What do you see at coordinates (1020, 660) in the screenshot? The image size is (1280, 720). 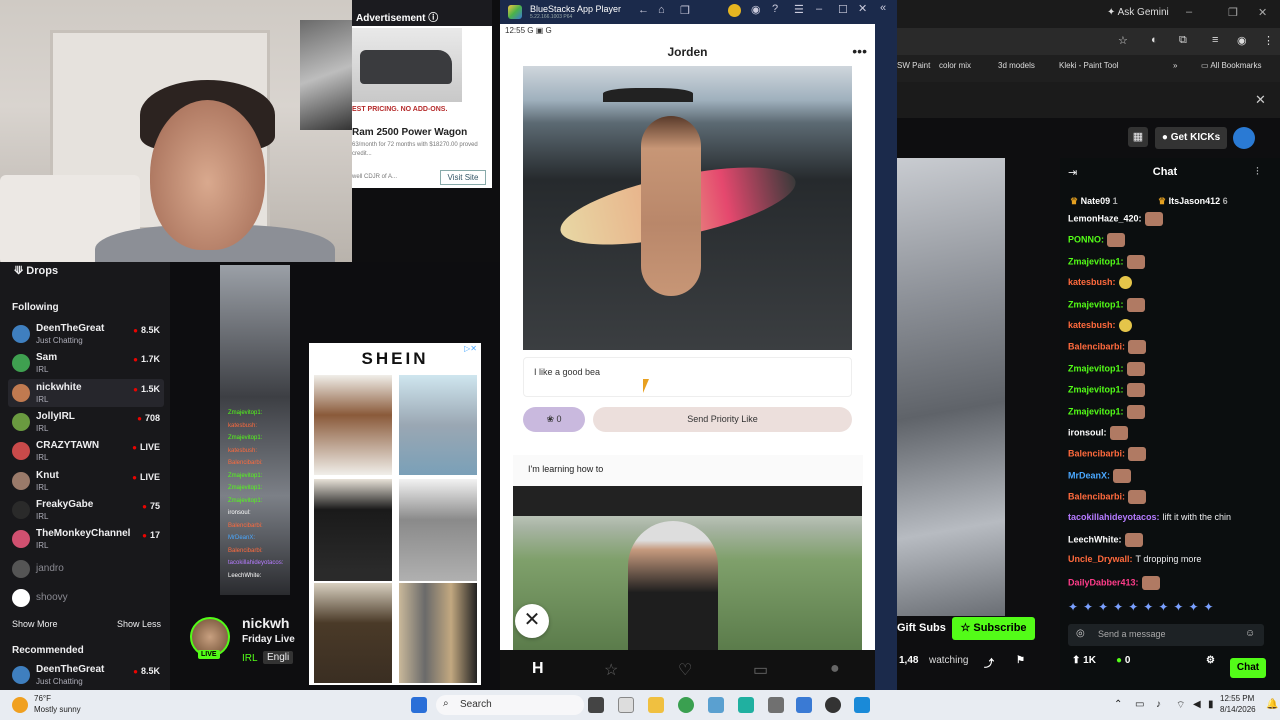 I see `clip-icon: ⚑` at bounding box center [1020, 660].